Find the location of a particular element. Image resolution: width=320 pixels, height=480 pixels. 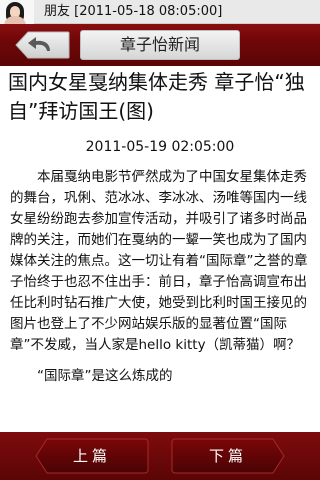

sender-info: 朋友 [2011-05-18 08:05:00] is located at coordinates (133, 11).